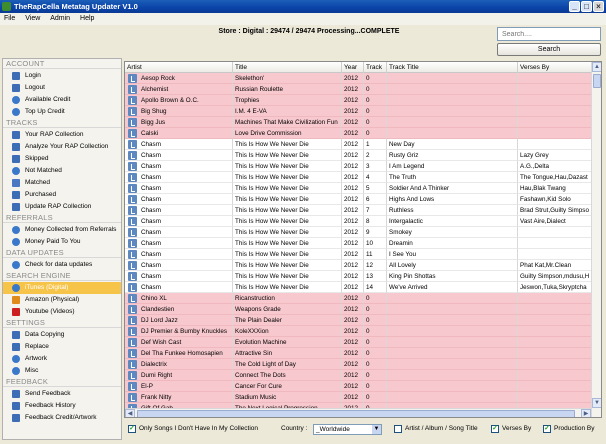 The image size is (606, 444). Describe the element at coordinates (62, 265) in the screenshot. I see `sidebar-item: Check for data updates` at that location.